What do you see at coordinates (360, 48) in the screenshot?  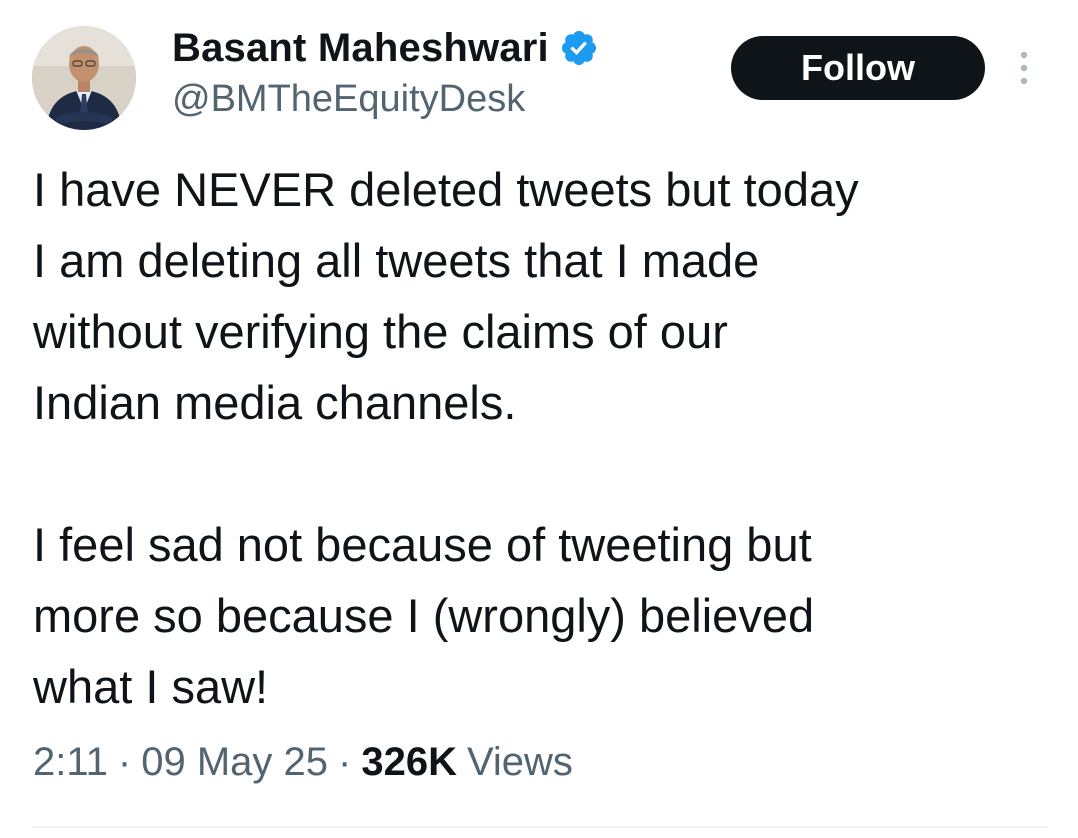 I see `display-name: Basant Maheshwari` at bounding box center [360, 48].